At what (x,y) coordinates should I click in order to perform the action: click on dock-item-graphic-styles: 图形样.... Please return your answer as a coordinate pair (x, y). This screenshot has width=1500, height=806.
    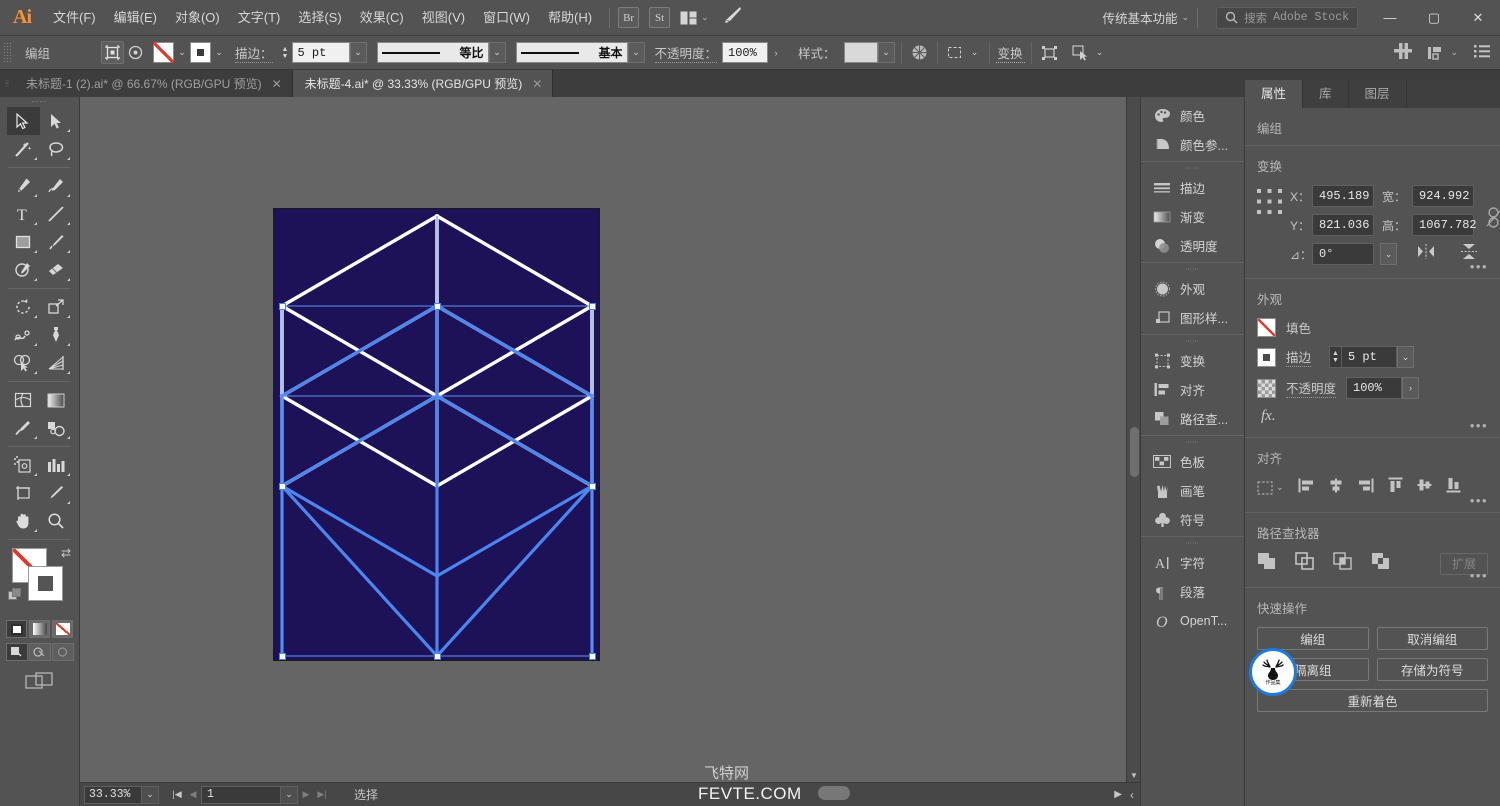
    Looking at the image, I should click on (1192, 317).